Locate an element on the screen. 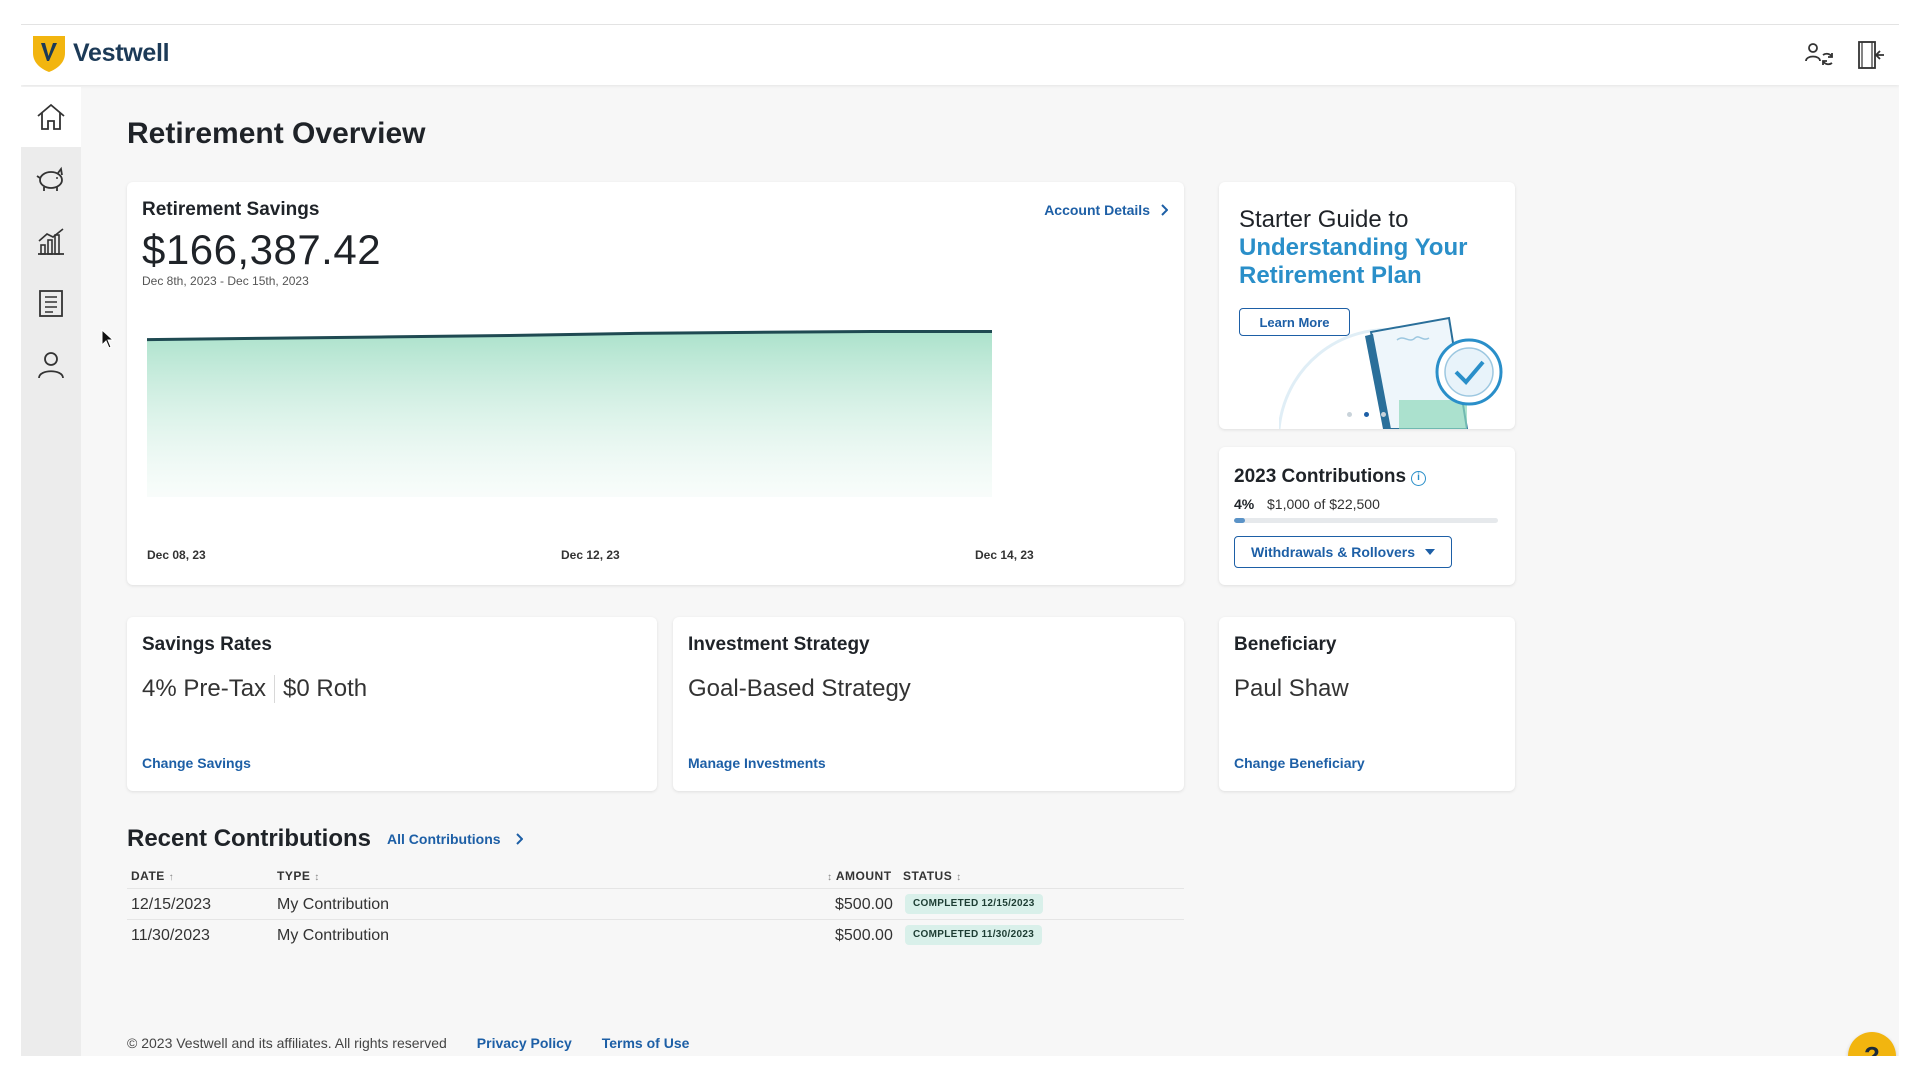 Image resolution: width=1920 pixels, height=1080 pixels. sidebar-item-performance is located at coordinates (51, 241).